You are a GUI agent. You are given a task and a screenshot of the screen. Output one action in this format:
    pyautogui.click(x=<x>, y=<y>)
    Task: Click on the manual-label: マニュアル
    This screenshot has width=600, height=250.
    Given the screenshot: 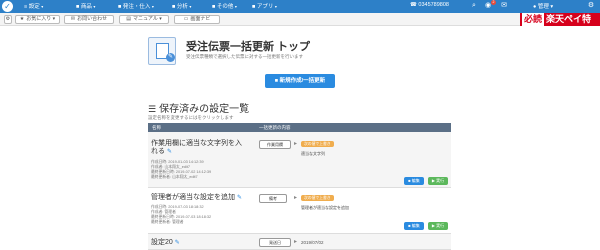 What is the action you would take?
    pyautogui.click(x=145, y=19)
    